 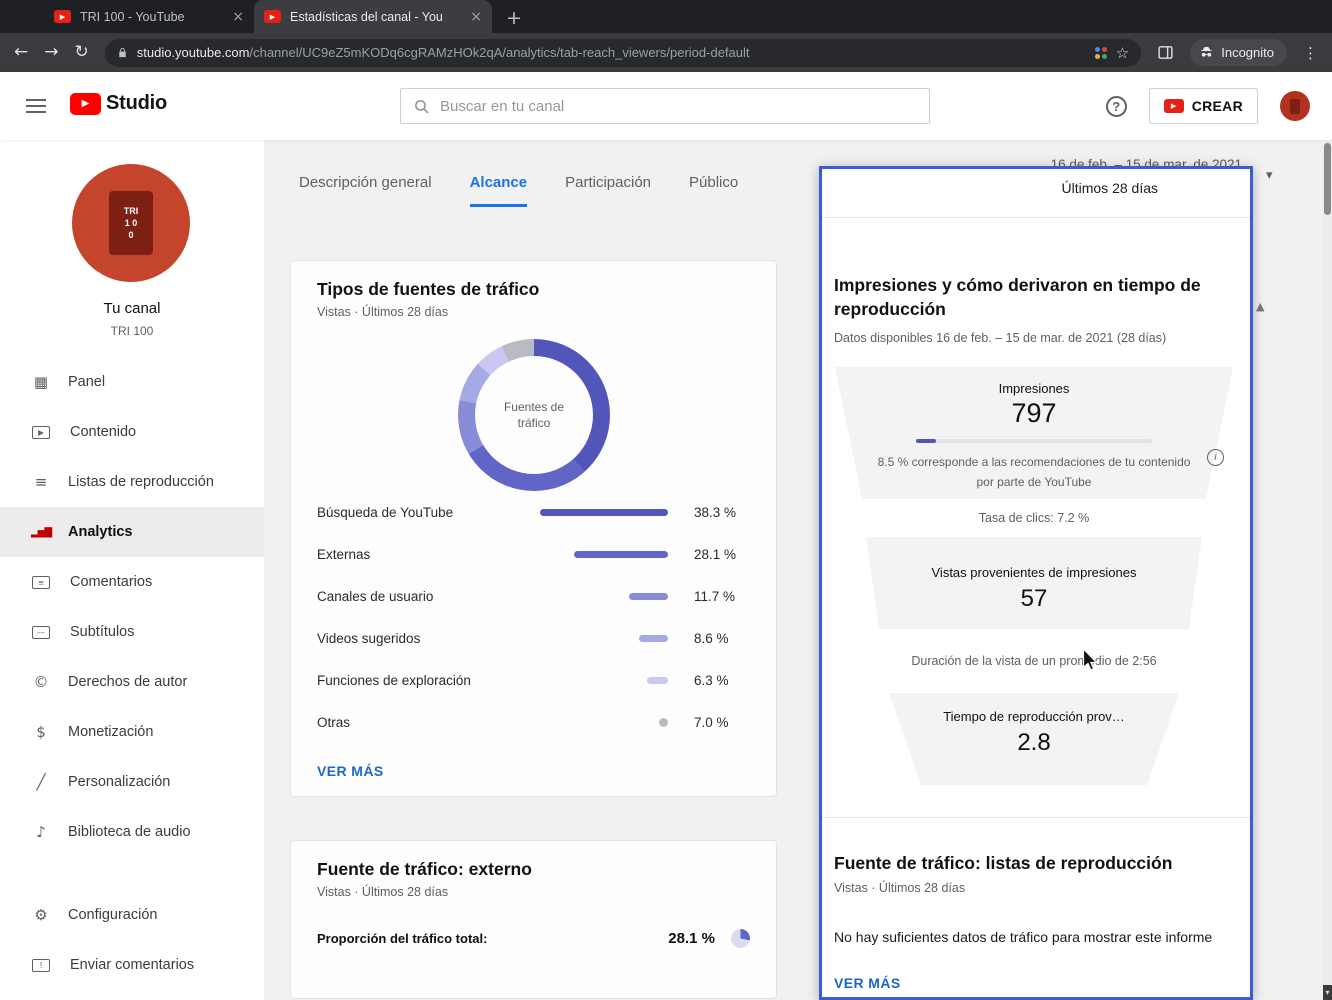 I want to click on channel-handle: TRI 100, so click(x=132, y=331).